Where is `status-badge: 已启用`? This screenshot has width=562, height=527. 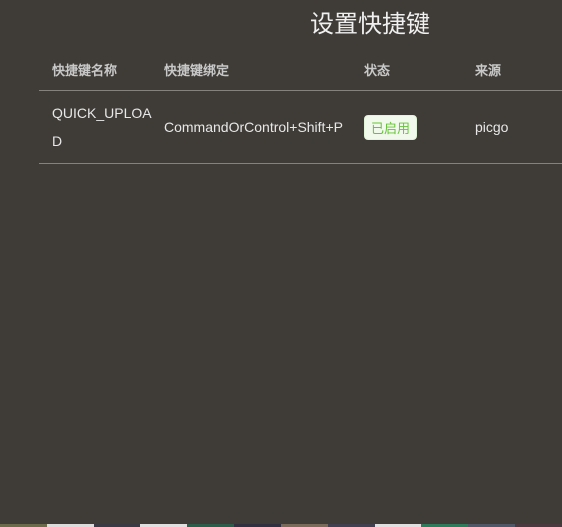
status-badge: 已启用 is located at coordinates (391, 127).